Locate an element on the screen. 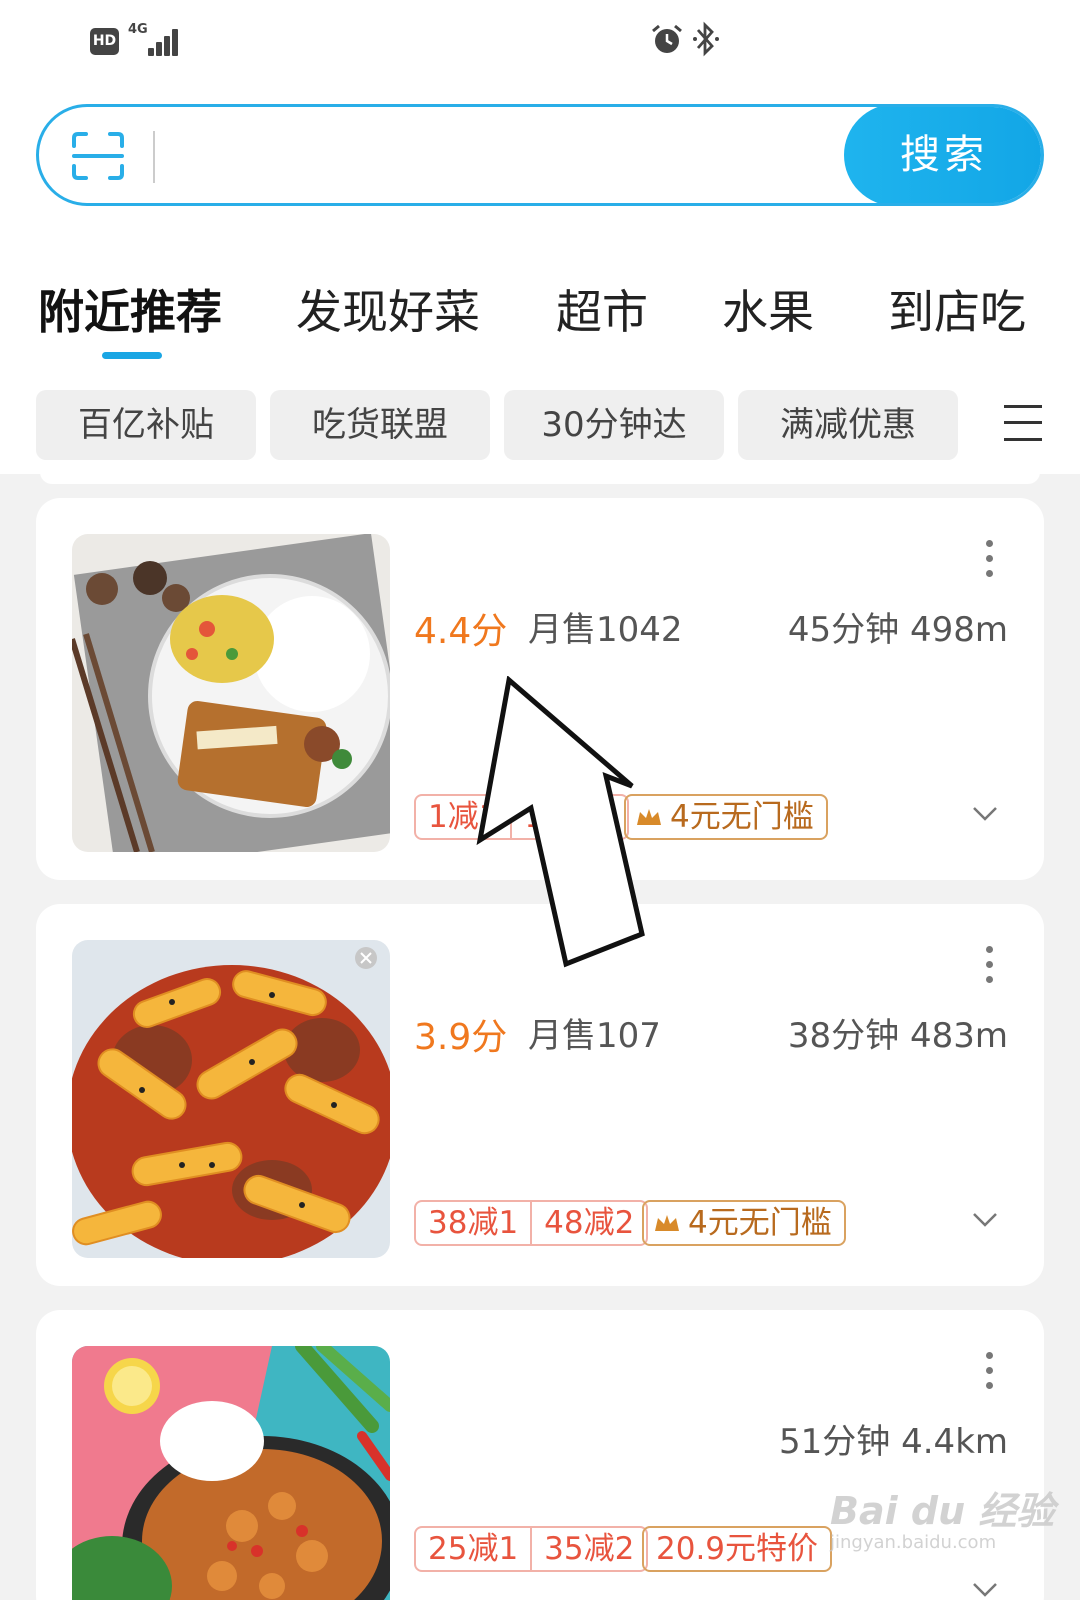  watermark-url: jingyan.baidu.com is located at coordinates (913, 1542).